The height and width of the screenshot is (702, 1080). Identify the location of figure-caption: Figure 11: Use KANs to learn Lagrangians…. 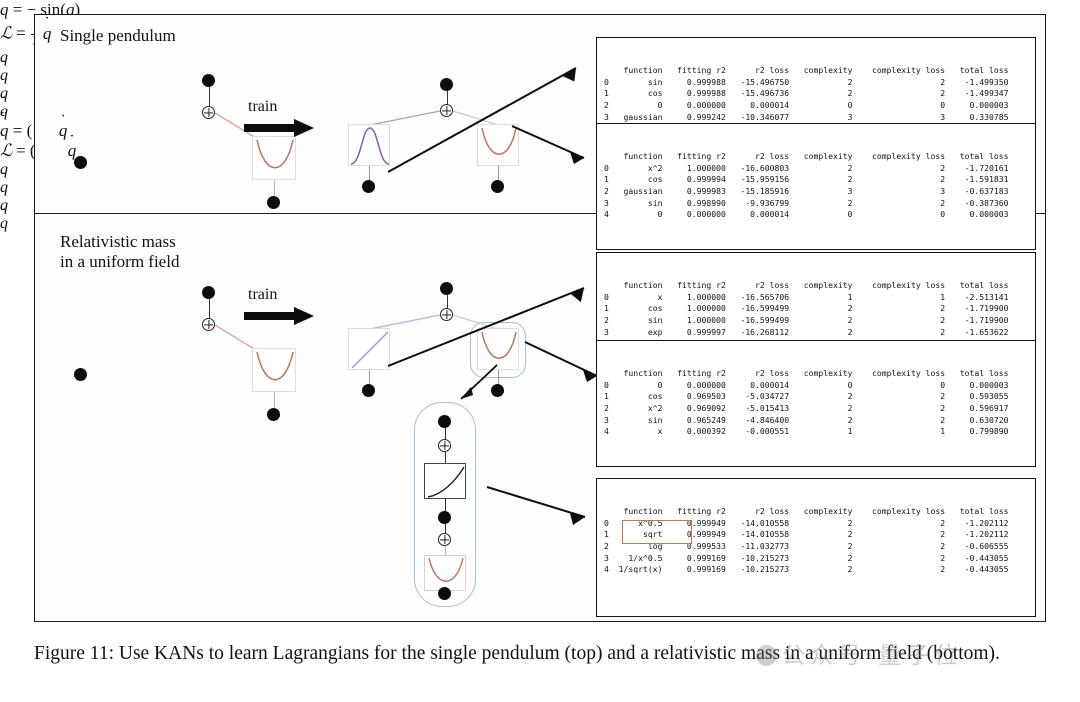
(517, 653).